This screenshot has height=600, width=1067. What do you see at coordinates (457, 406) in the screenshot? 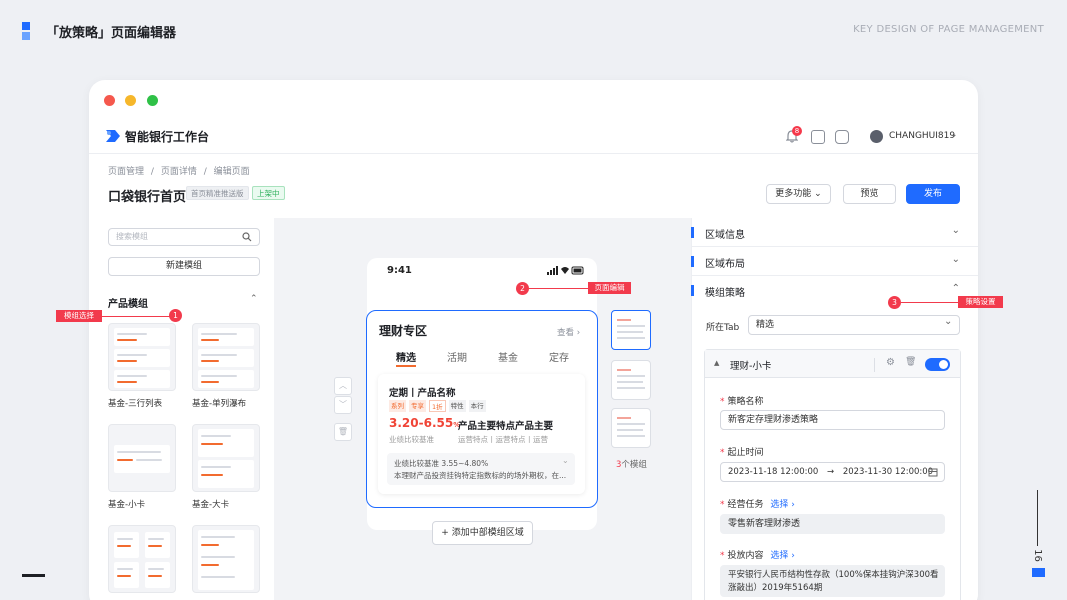
I see `badge: 特性` at bounding box center [457, 406].